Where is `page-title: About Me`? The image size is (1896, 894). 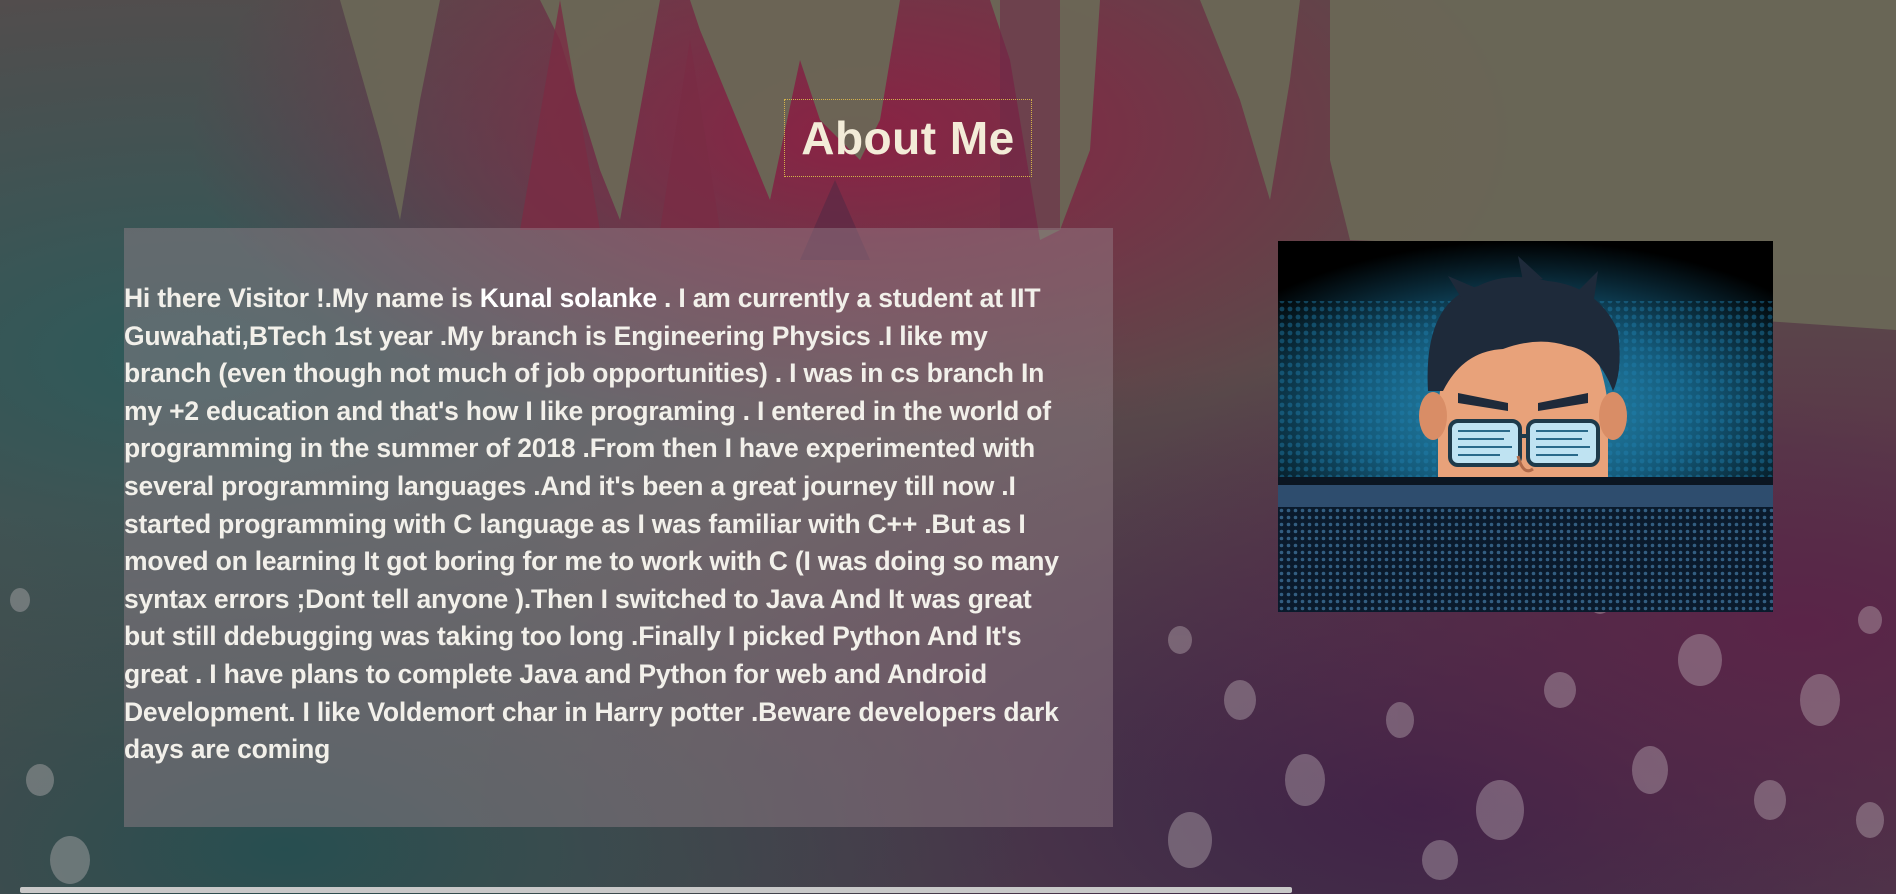
page-title: About Me is located at coordinates (908, 138).